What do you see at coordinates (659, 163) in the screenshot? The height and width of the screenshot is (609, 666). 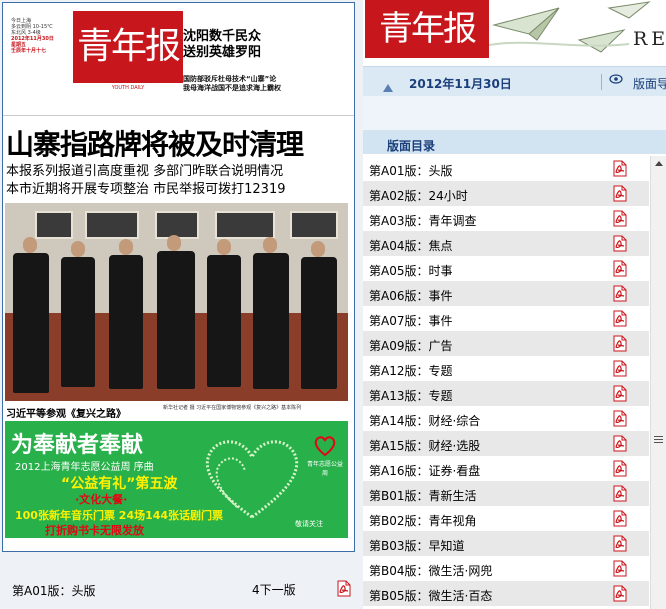 I see `scroll-up-icon` at bounding box center [659, 163].